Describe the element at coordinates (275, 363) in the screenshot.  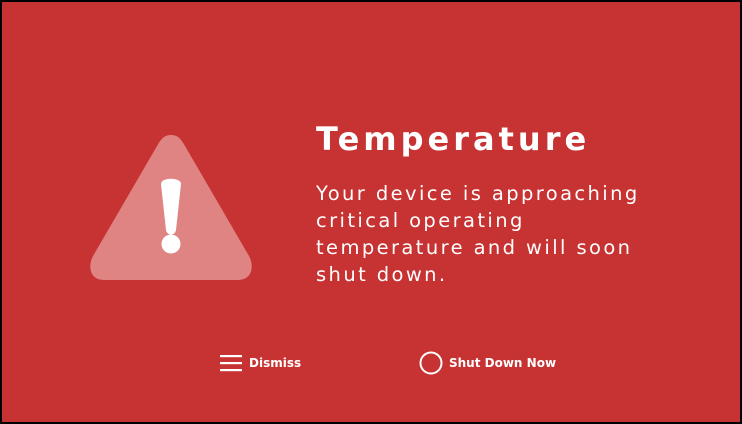
I see `dismiss-label: Dismiss` at that location.